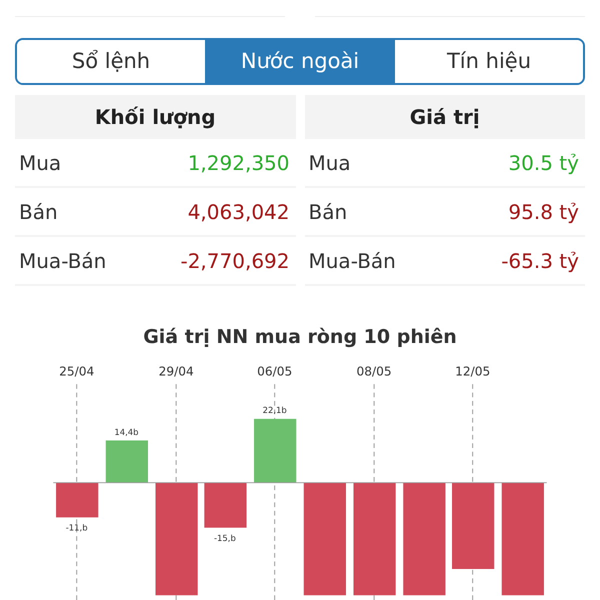  I want to click on row-value: 1,292,350, so click(239, 162).